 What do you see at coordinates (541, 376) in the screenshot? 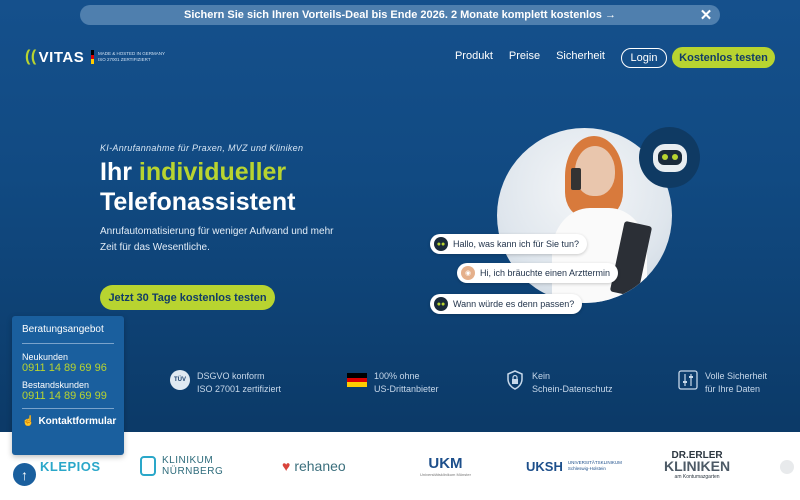
I see `trust-3-l1: Kein` at bounding box center [541, 376].